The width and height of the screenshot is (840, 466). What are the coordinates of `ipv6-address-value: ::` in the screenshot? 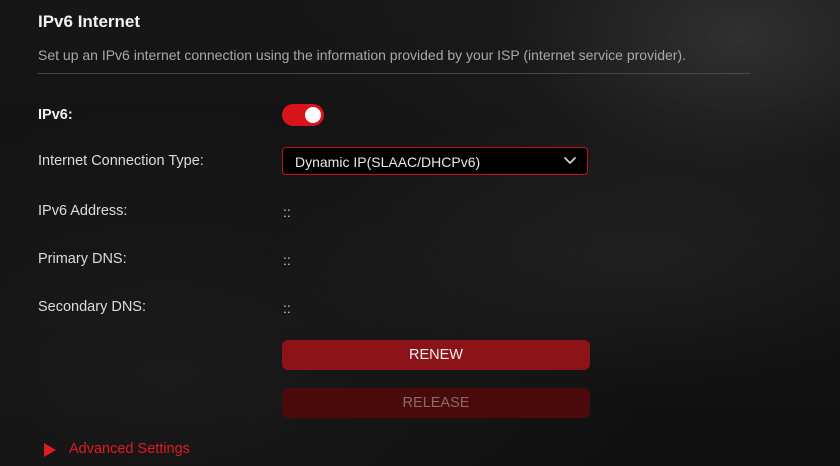 It's located at (287, 212).